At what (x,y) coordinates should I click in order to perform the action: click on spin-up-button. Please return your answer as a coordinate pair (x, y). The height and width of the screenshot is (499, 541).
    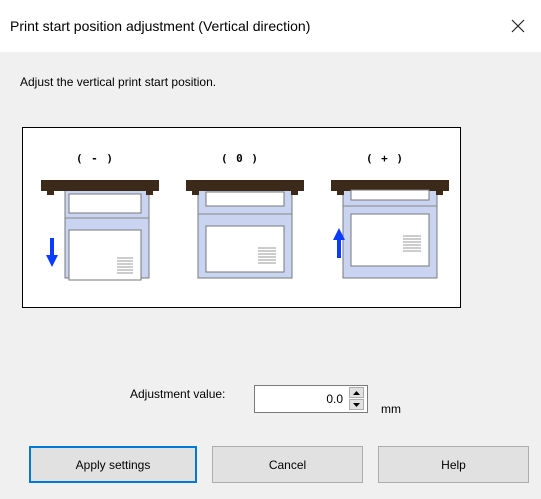
    Looking at the image, I should click on (356, 392).